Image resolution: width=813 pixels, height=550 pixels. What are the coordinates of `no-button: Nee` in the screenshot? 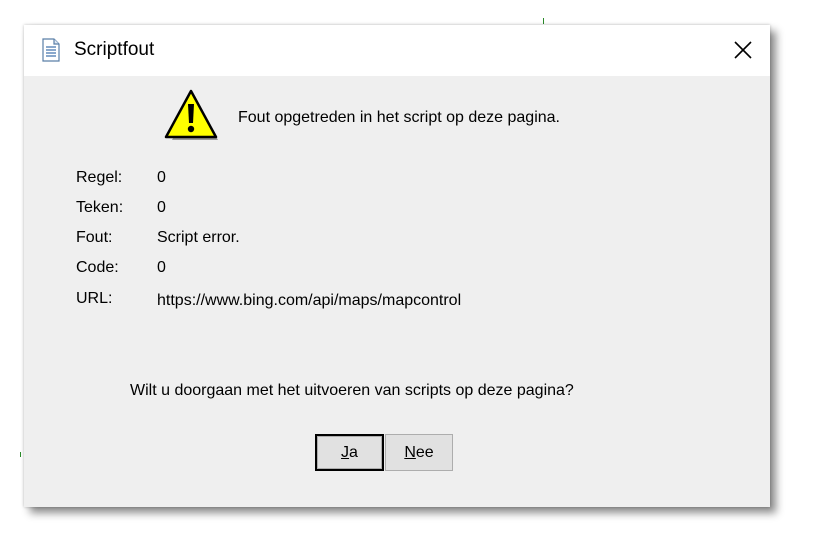 It's located at (419, 452).